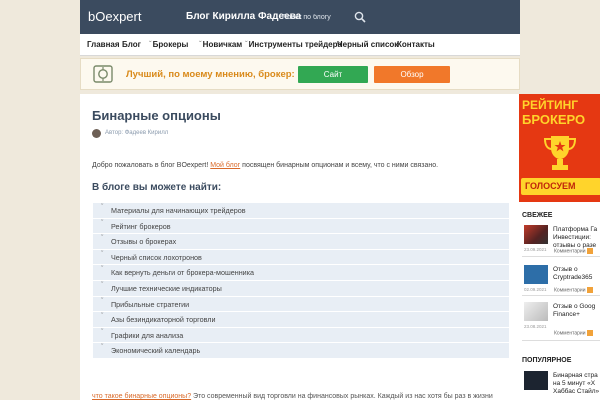 The height and width of the screenshot is (400, 600). I want to click on popular-heading: ПОПУЛЯРНОЕ, so click(547, 360).